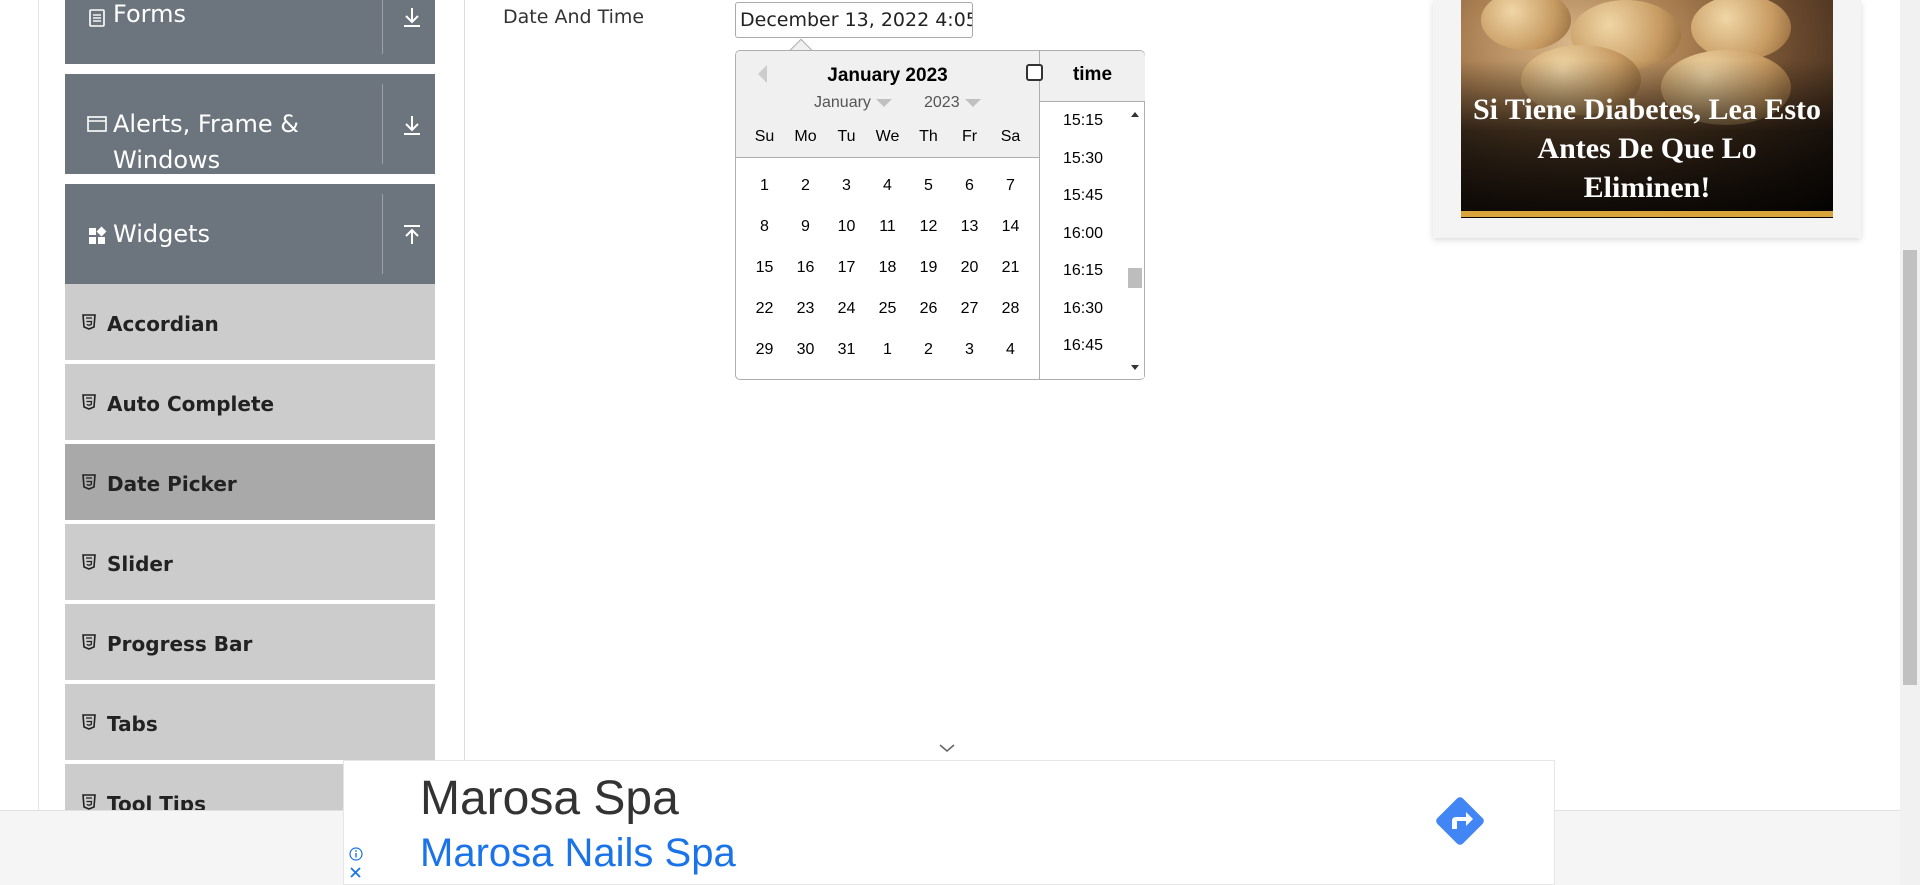 The height and width of the screenshot is (885, 1920). Describe the element at coordinates (846, 278) in the screenshot. I see `calendar-day: 17` at that location.